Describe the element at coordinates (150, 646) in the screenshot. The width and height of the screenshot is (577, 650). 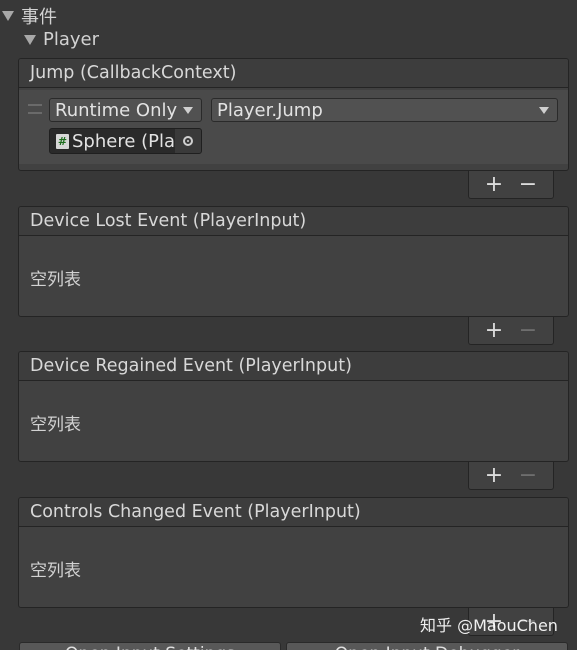
I see `open-input-settings-button: Open Input Settings` at that location.